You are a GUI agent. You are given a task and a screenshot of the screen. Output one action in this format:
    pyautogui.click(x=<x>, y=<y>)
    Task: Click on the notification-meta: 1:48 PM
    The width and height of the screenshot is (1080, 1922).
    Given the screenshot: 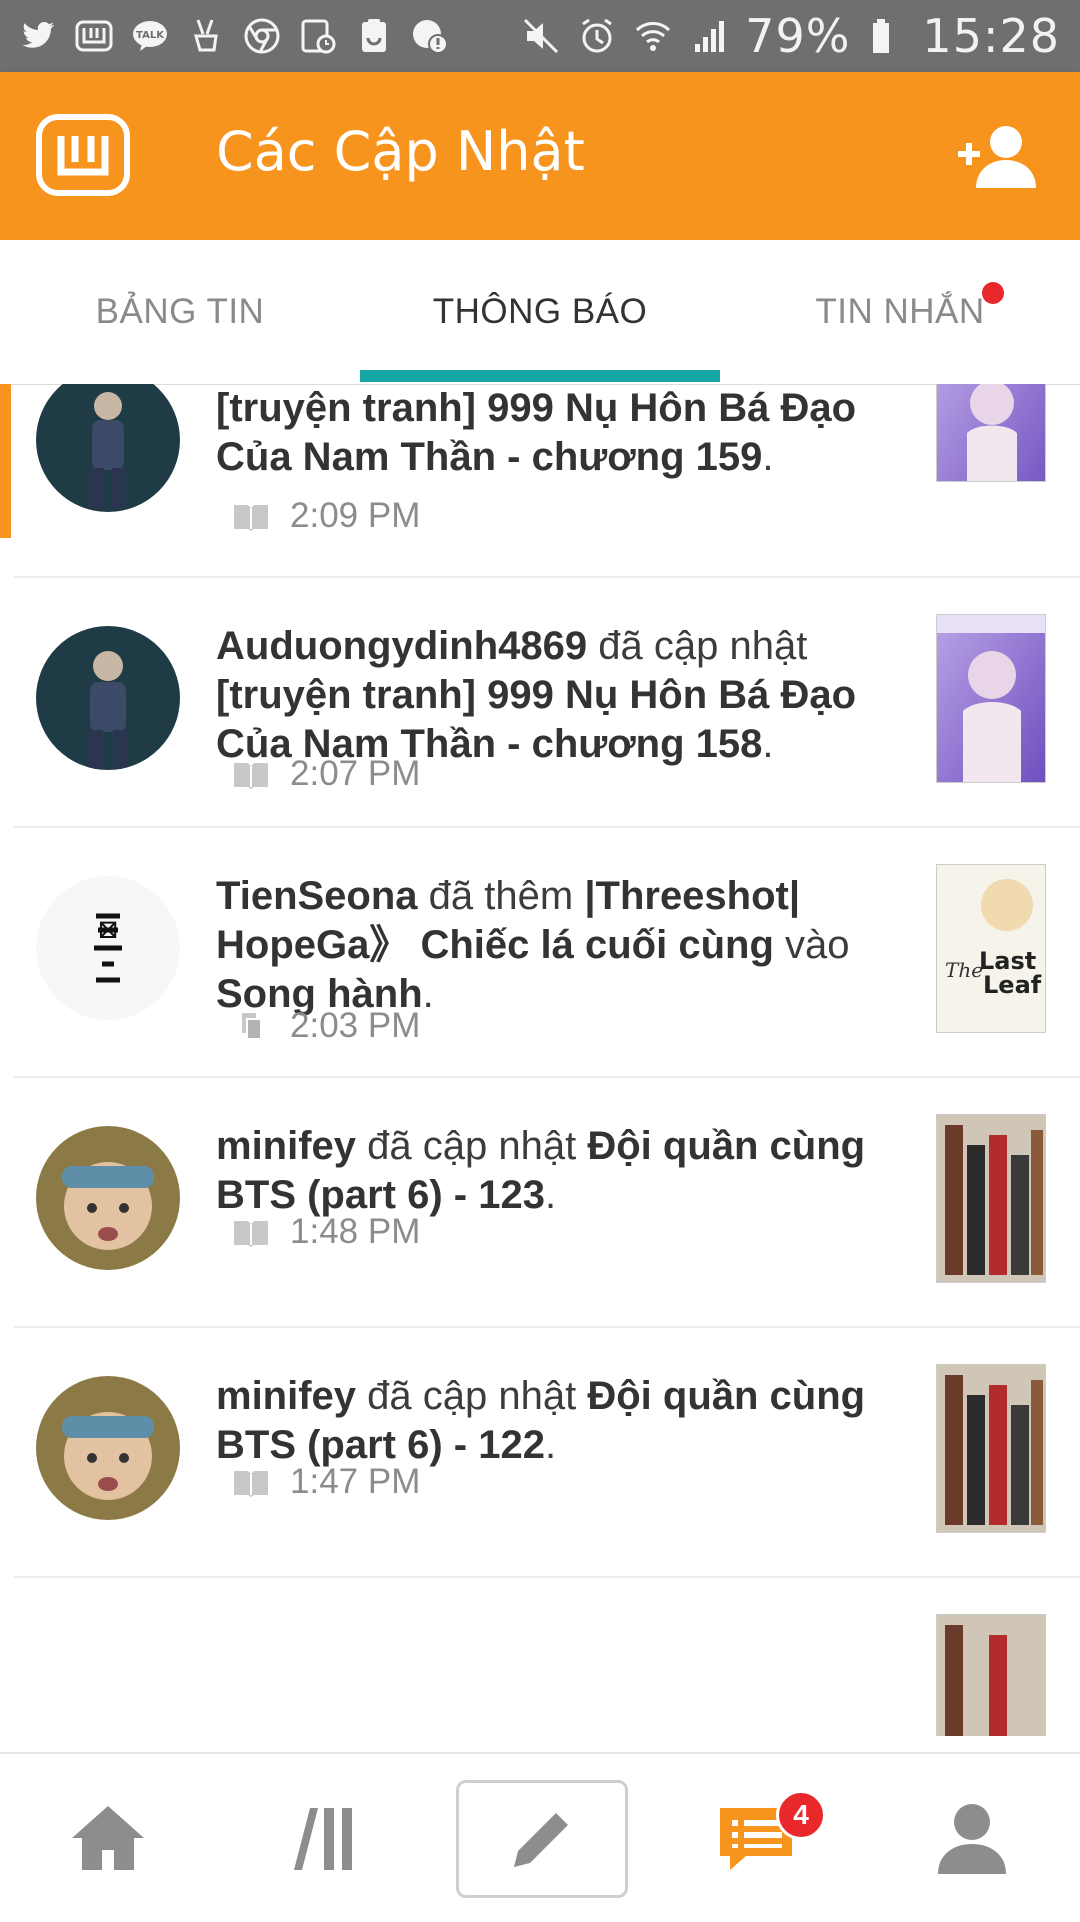 What is the action you would take?
    pyautogui.click(x=326, y=1232)
    